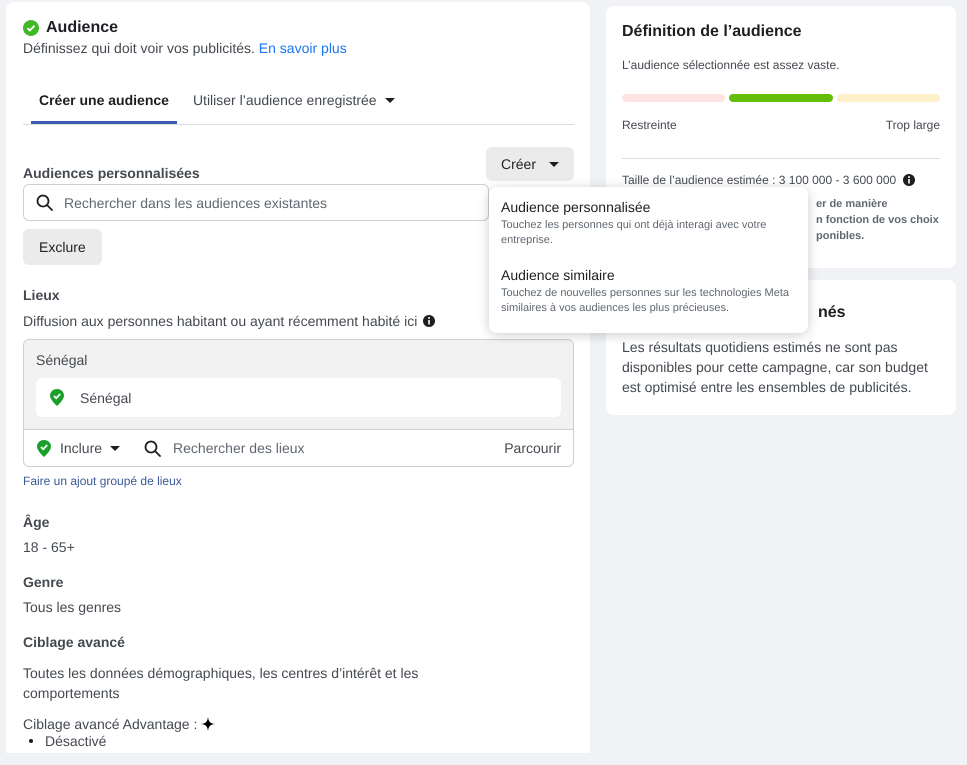  Describe the element at coordinates (72, 607) in the screenshot. I see `section-value: Tous les genres` at that location.